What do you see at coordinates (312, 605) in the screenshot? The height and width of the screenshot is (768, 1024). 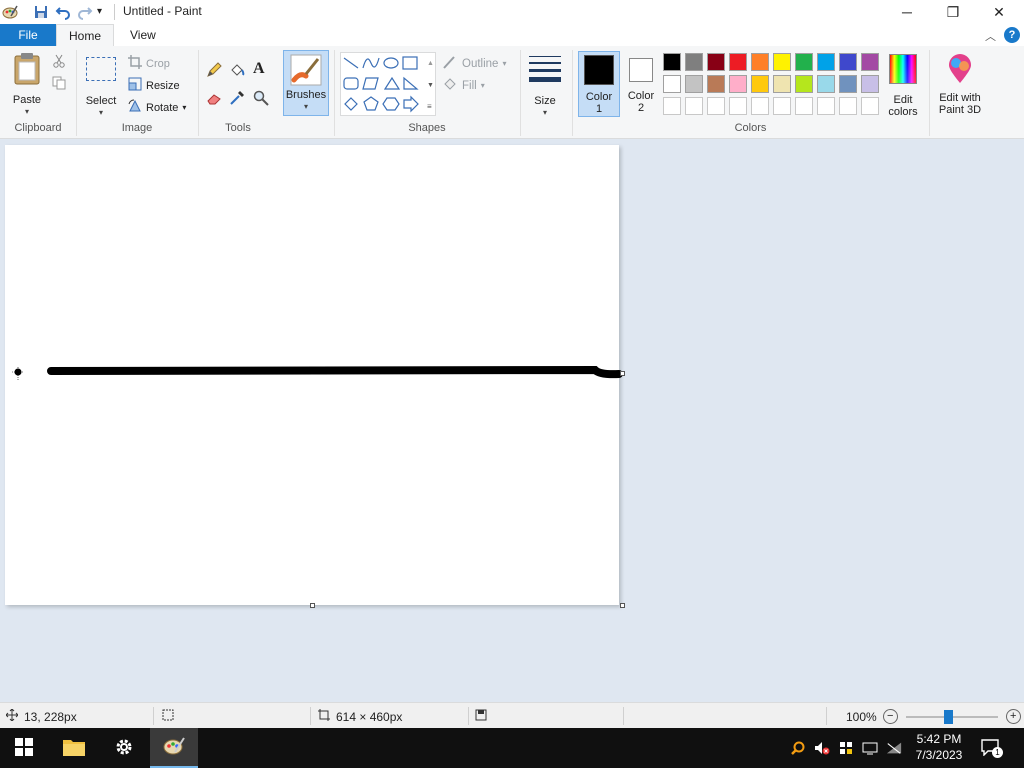 I see `canvas-resize-handle-bottom` at bounding box center [312, 605].